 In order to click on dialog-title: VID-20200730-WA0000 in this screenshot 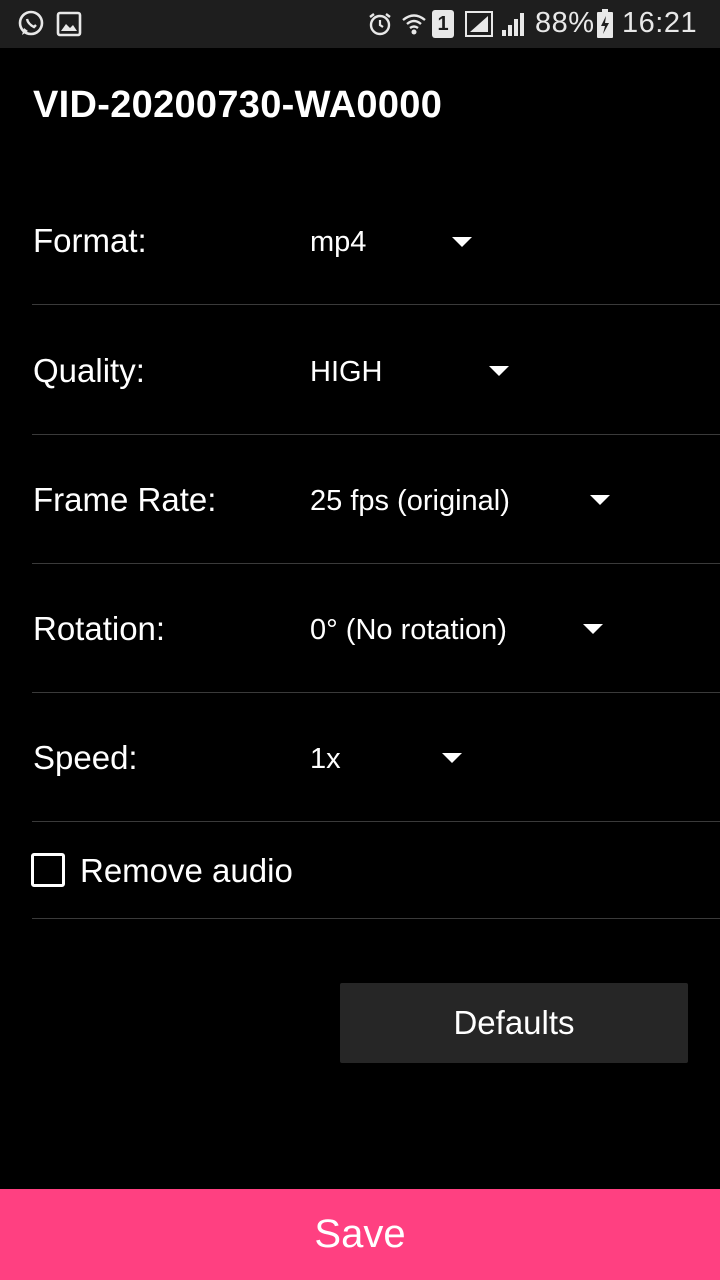, I will do `click(238, 105)`.